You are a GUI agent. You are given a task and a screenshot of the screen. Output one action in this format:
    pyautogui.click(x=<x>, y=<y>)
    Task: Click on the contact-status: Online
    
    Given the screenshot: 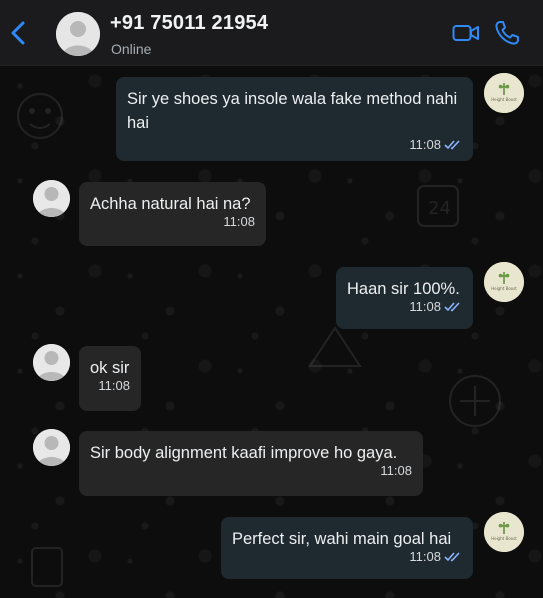 What is the action you would take?
    pyautogui.click(x=131, y=49)
    